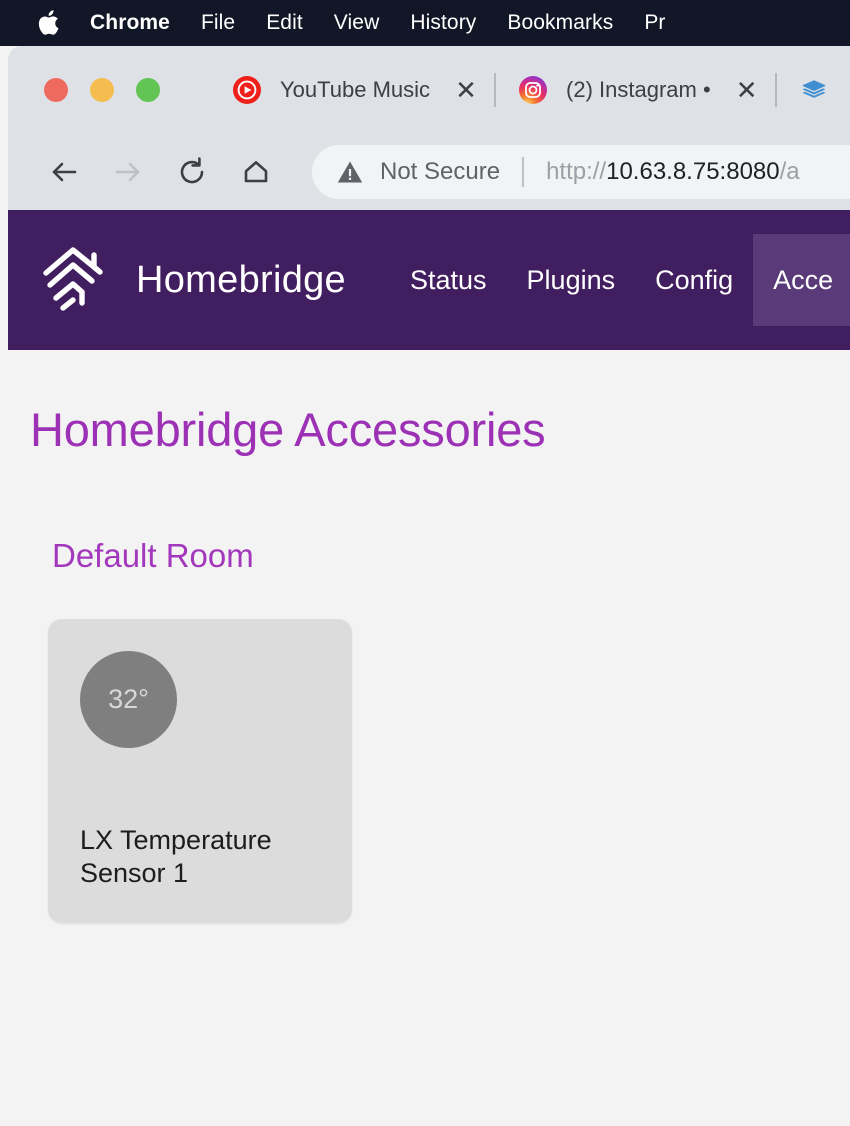 This screenshot has height=1126, width=850. What do you see at coordinates (571, 280) in the screenshot?
I see `nav-item-plugins: Plugins` at bounding box center [571, 280].